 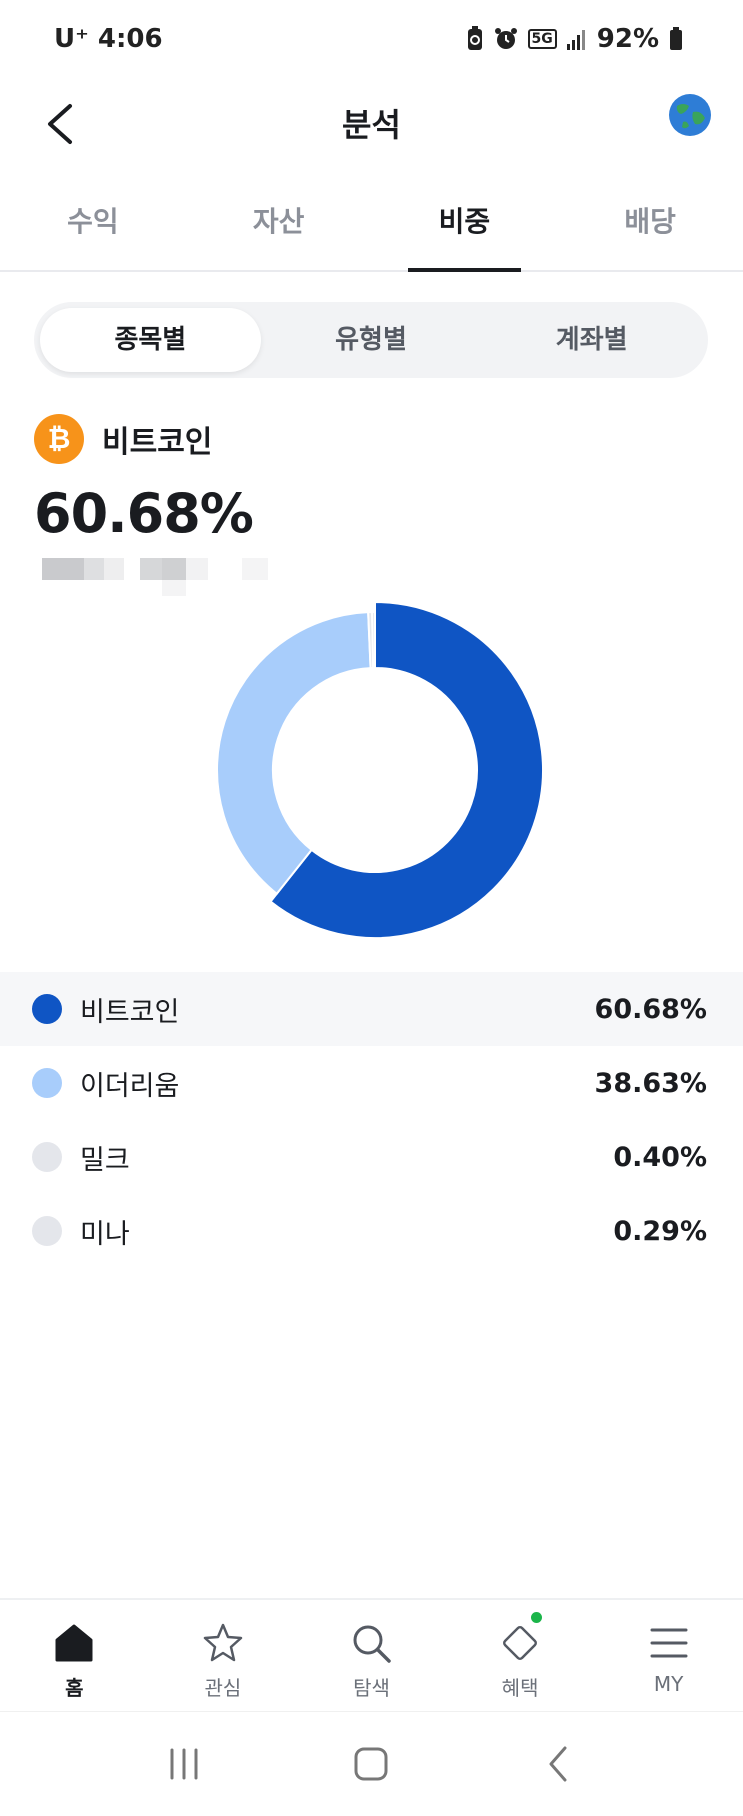 I want to click on donut-chart, so click(x=375, y=770).